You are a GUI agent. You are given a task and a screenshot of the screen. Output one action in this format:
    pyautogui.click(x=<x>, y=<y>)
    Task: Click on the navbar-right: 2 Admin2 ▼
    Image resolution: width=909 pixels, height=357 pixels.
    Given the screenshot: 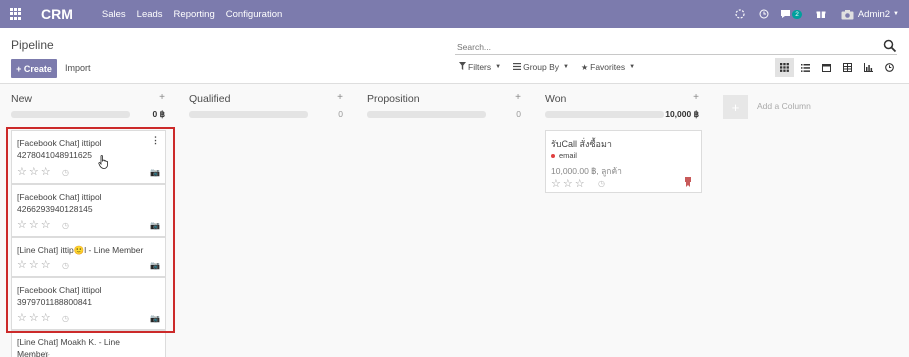 What is the action you would take?
    pyautogui.click(x=821, y=14)
    